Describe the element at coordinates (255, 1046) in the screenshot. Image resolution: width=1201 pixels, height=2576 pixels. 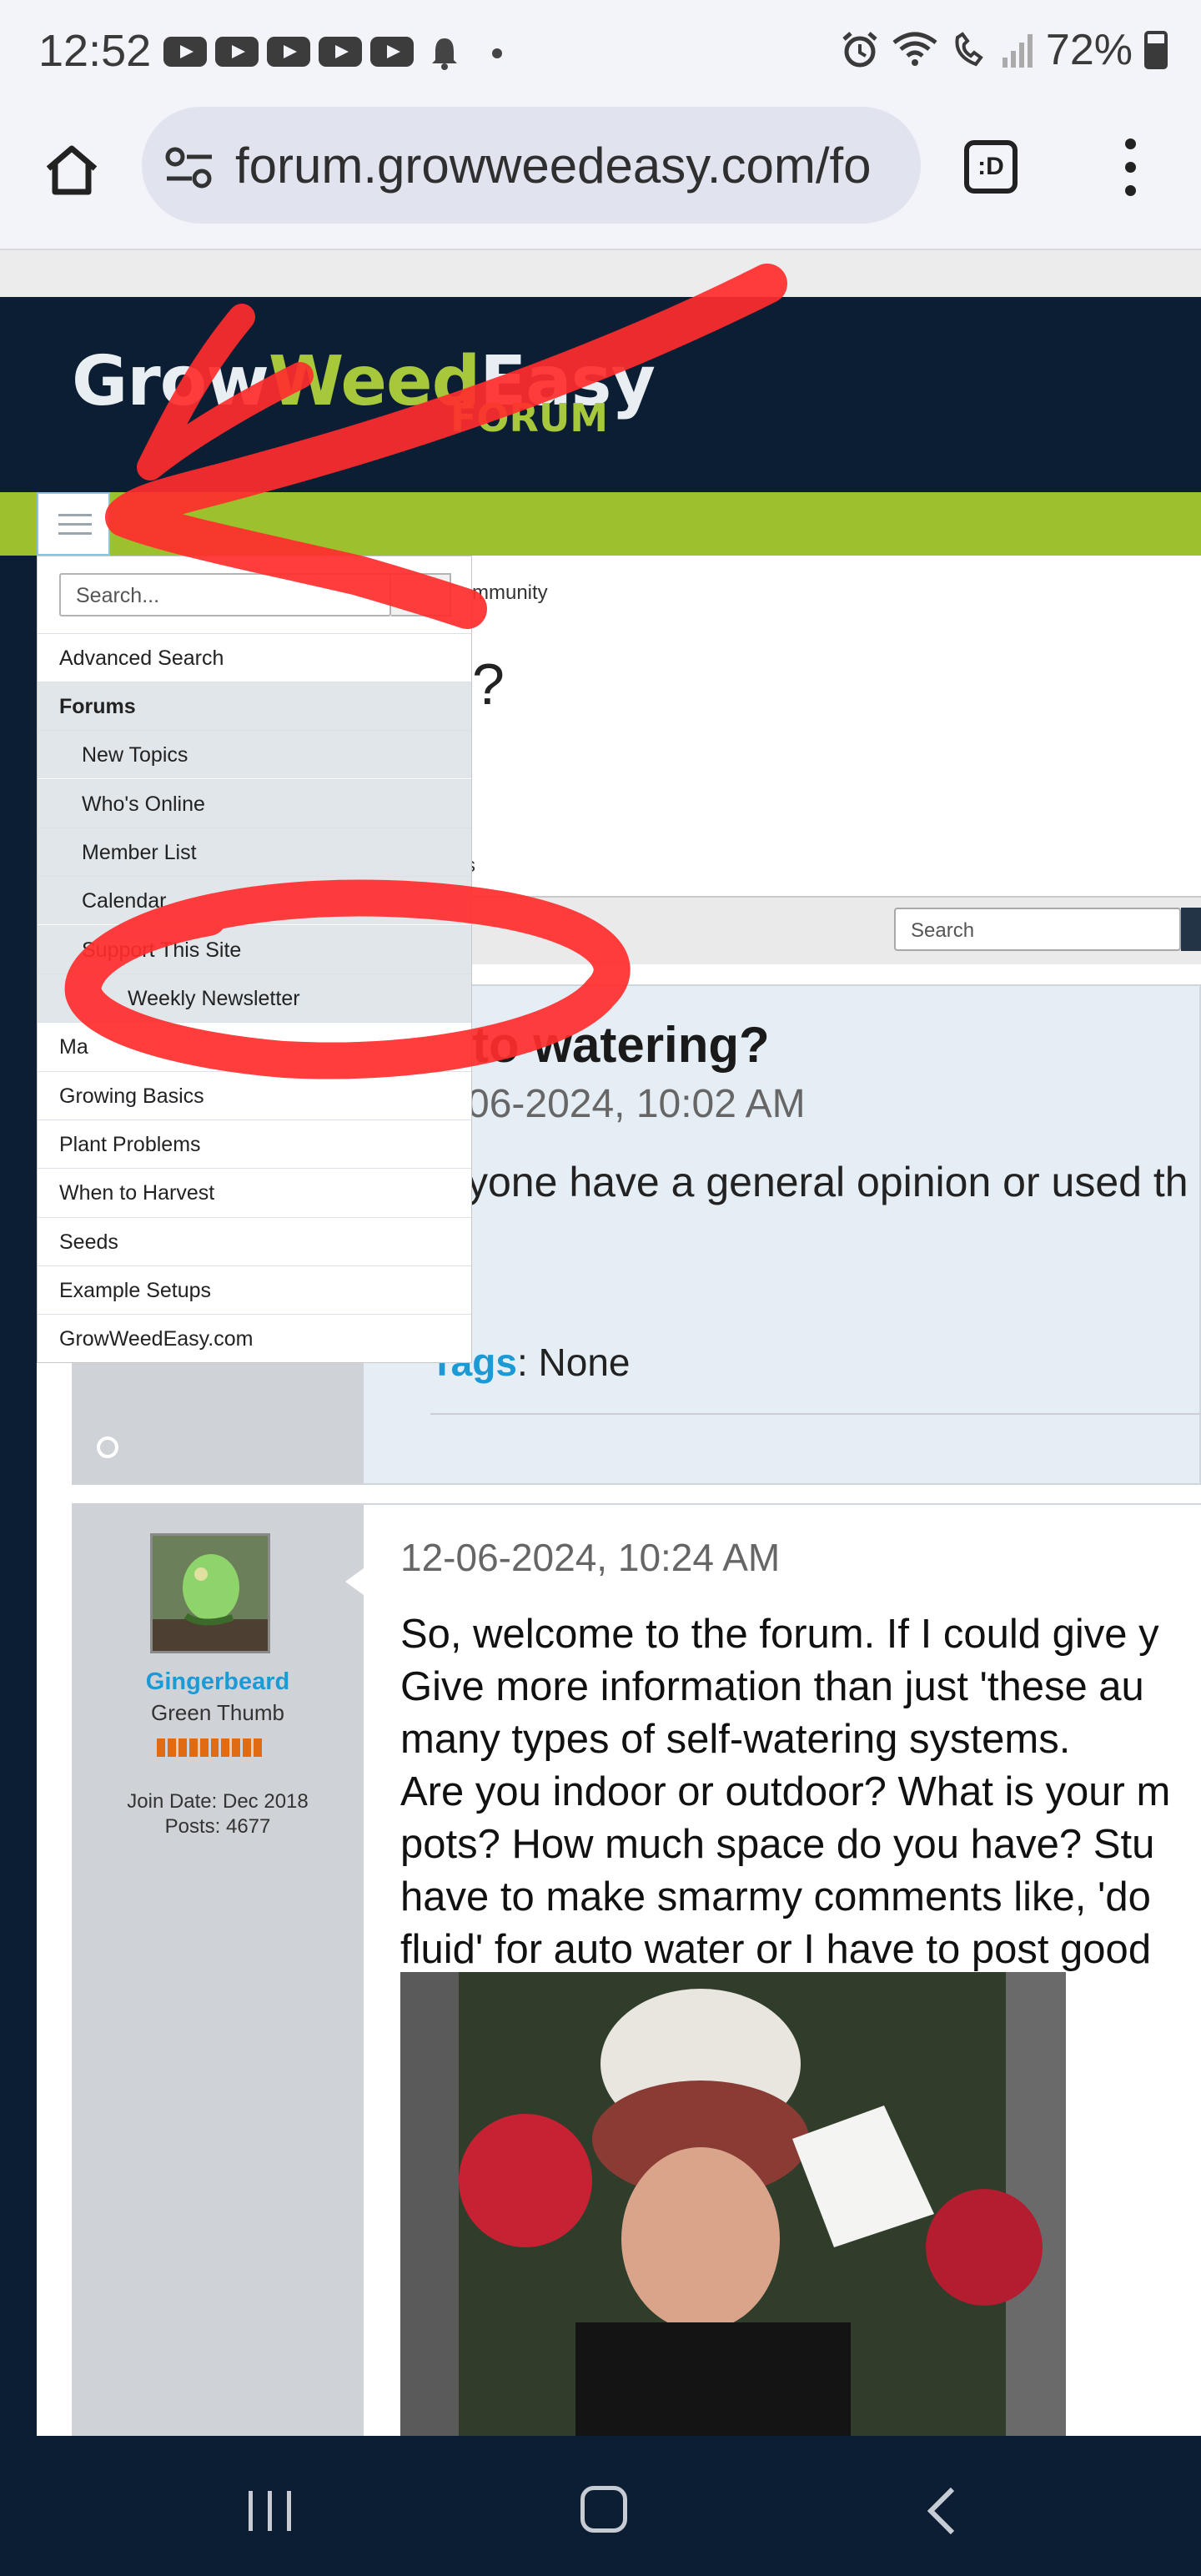
I see `menu-item-ma: Ma` at that location.